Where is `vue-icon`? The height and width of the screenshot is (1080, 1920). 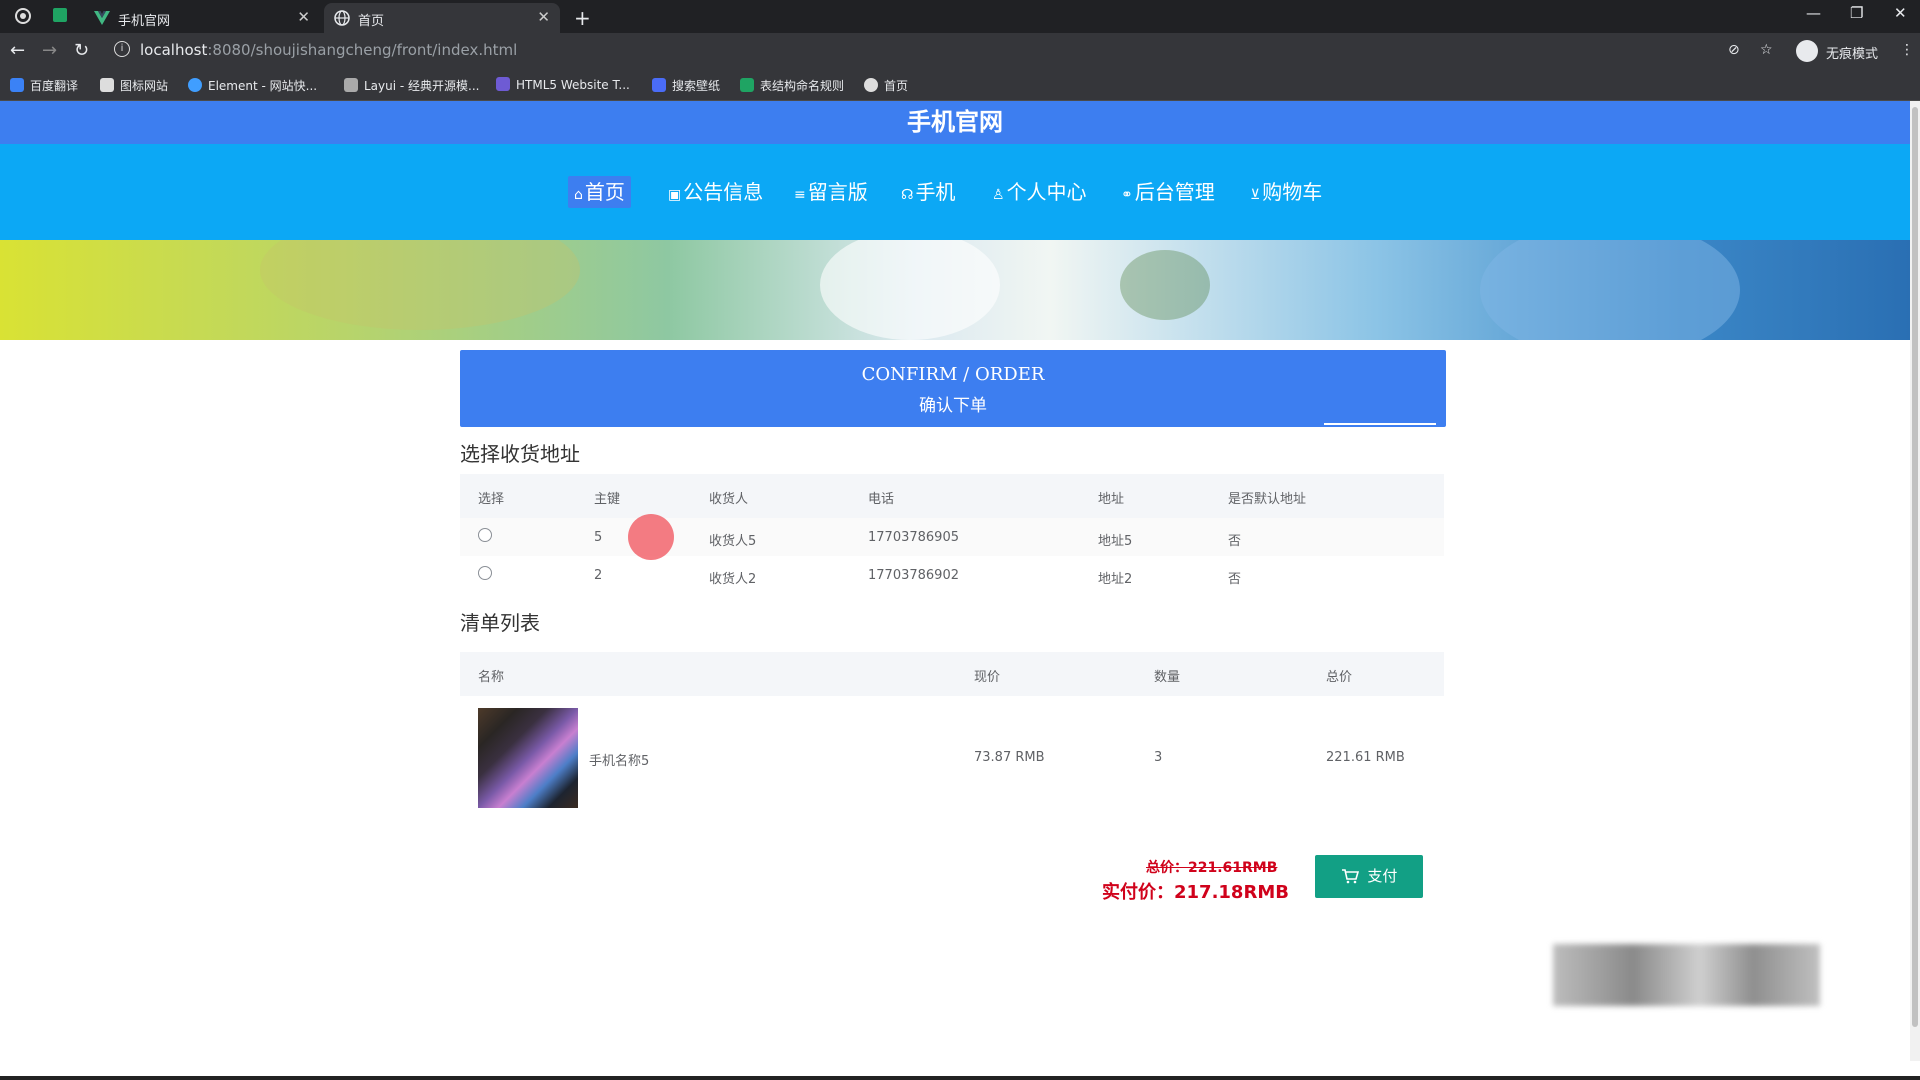
vue-icon is located at coordinates (102, 18).